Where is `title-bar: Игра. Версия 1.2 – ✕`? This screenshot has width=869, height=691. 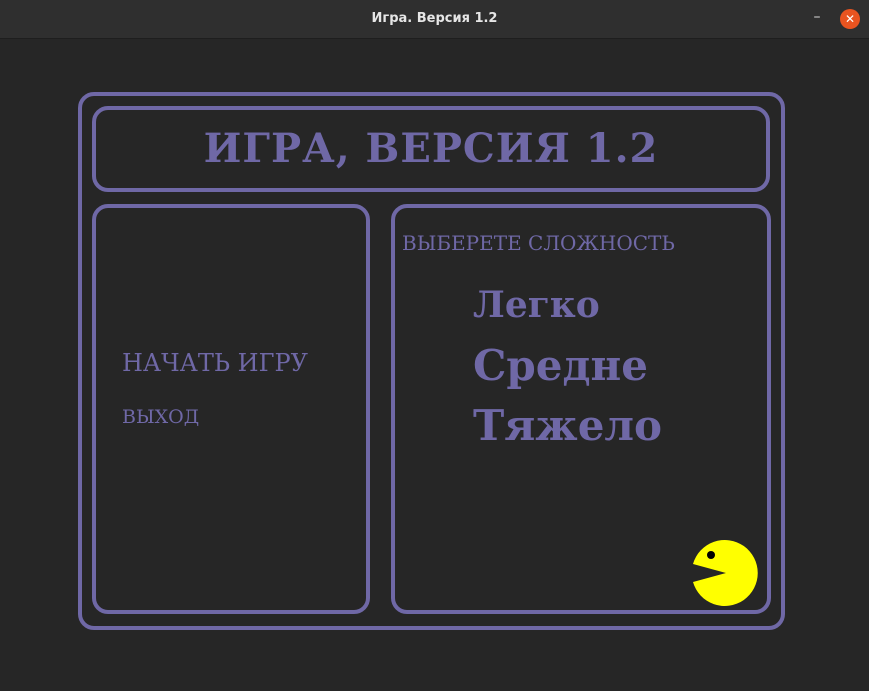 title-bar: Игра. Версия 1.2 – ✕ is located at coordinates (434, 19).